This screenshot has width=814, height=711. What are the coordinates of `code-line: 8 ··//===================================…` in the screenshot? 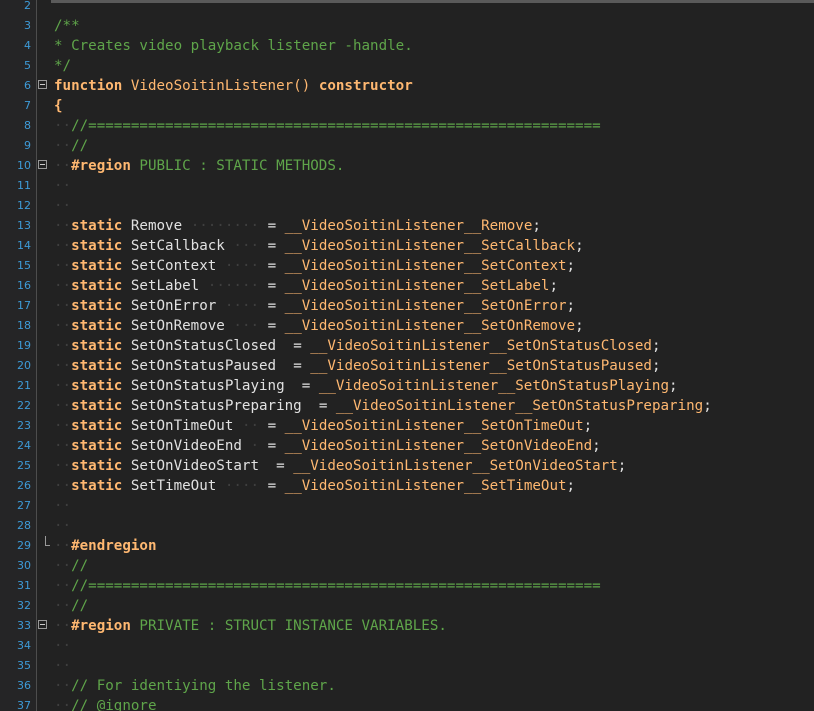 It's located at (407, 126).